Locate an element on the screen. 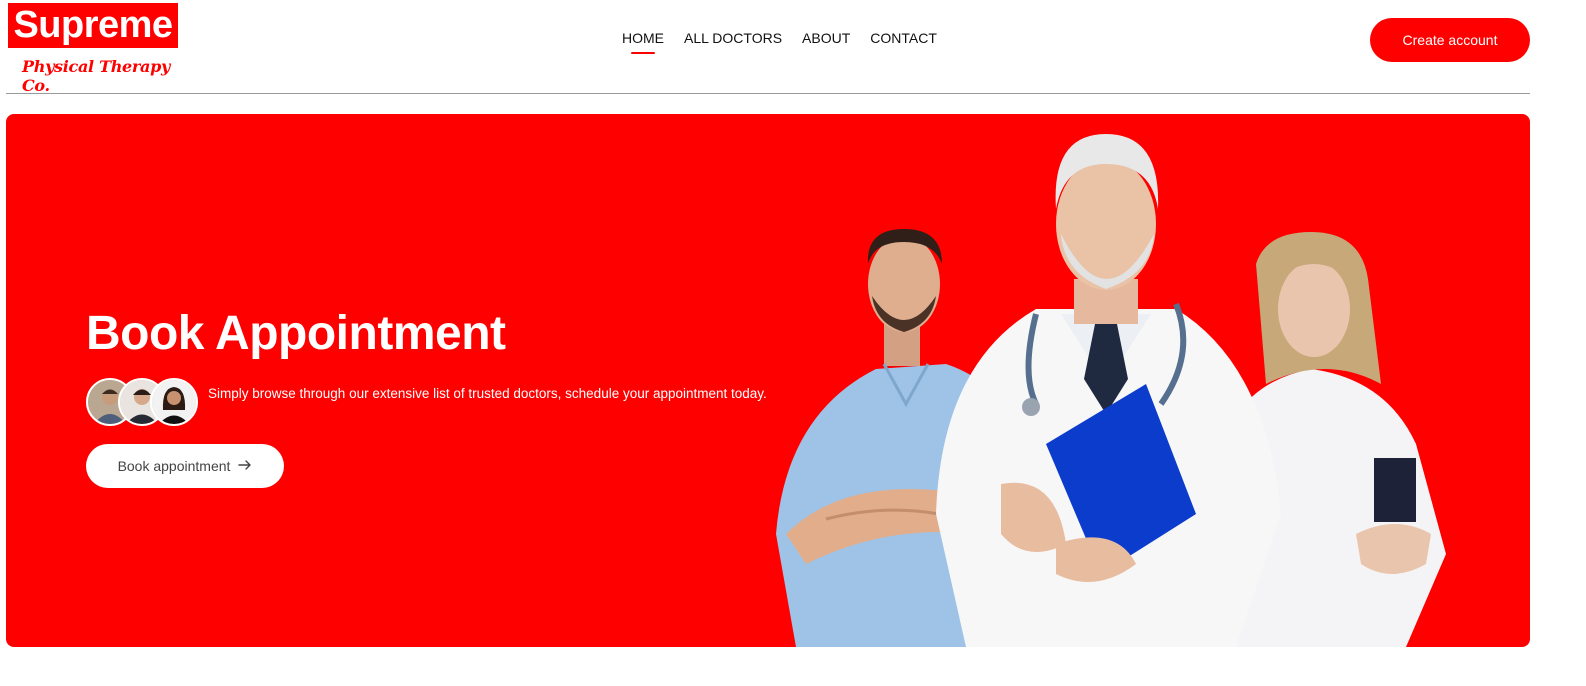 The width and height of the screenshot is (1586, 686). nav-item-all-doctors: ALL DOCTORS is located at coordinates (733, 38).